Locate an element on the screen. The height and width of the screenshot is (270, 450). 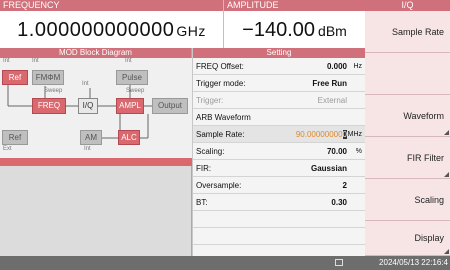
setting-value: Free Run is located at coordinates (329, 83).